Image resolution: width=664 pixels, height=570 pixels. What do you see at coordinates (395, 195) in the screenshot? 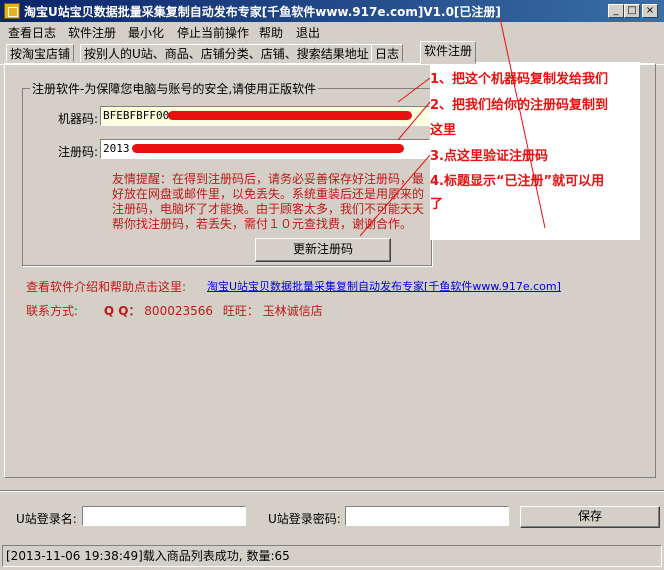
I see `arrow-to-update-button` at bounding box center [395, 195].